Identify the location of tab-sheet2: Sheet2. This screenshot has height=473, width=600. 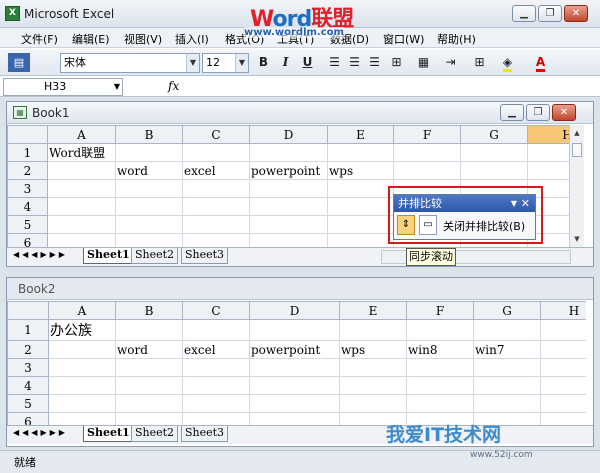
(155, 256).